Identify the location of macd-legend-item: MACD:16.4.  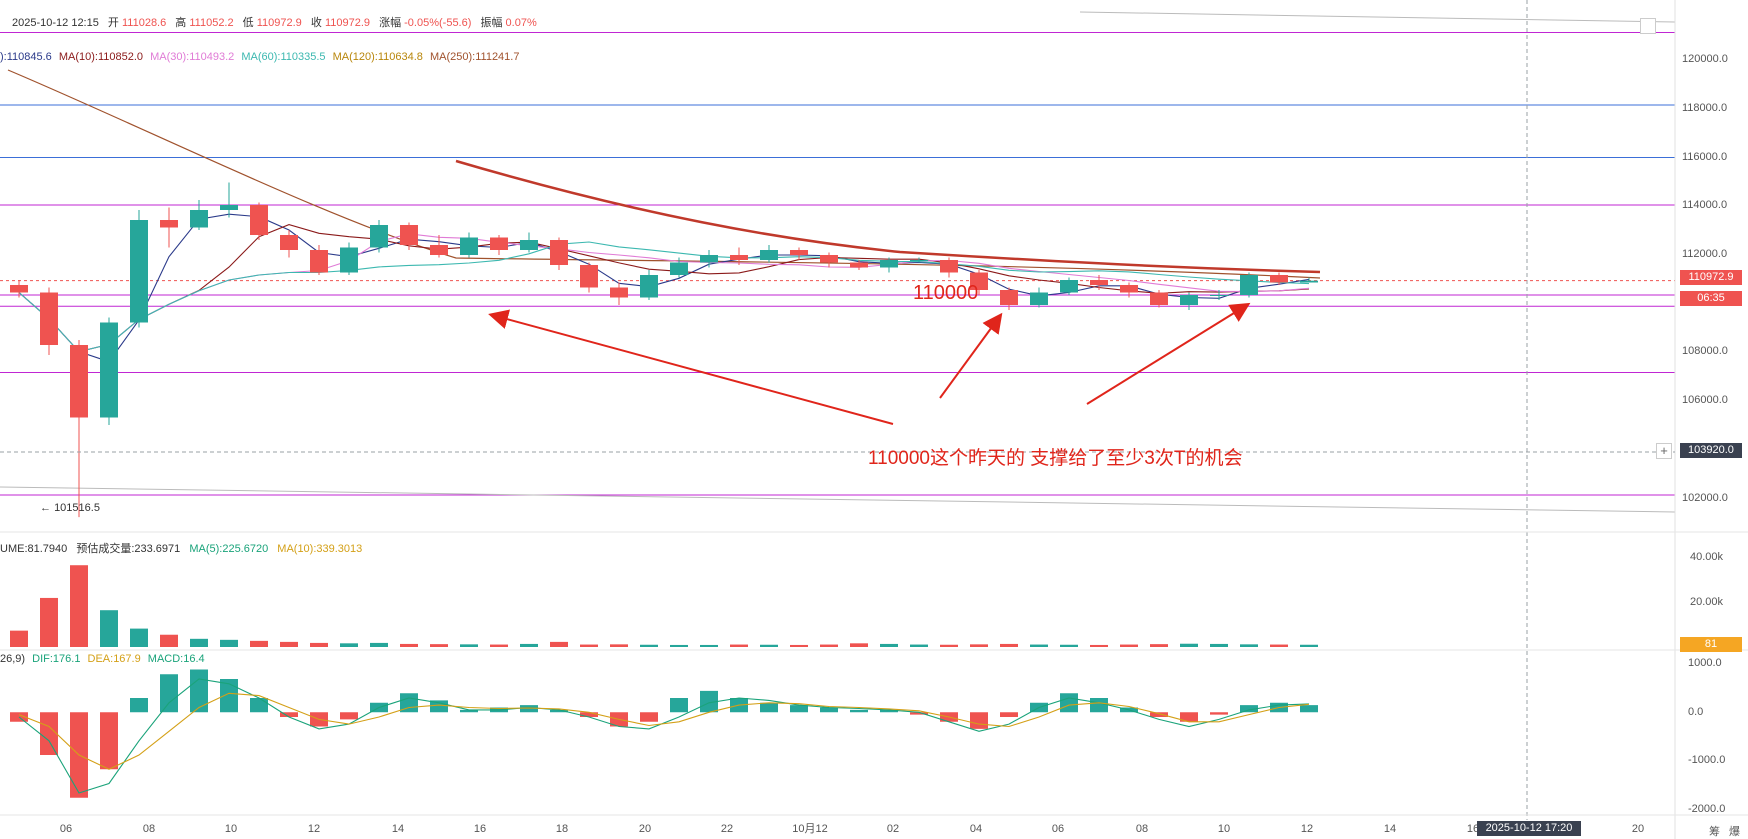
(176, 659).